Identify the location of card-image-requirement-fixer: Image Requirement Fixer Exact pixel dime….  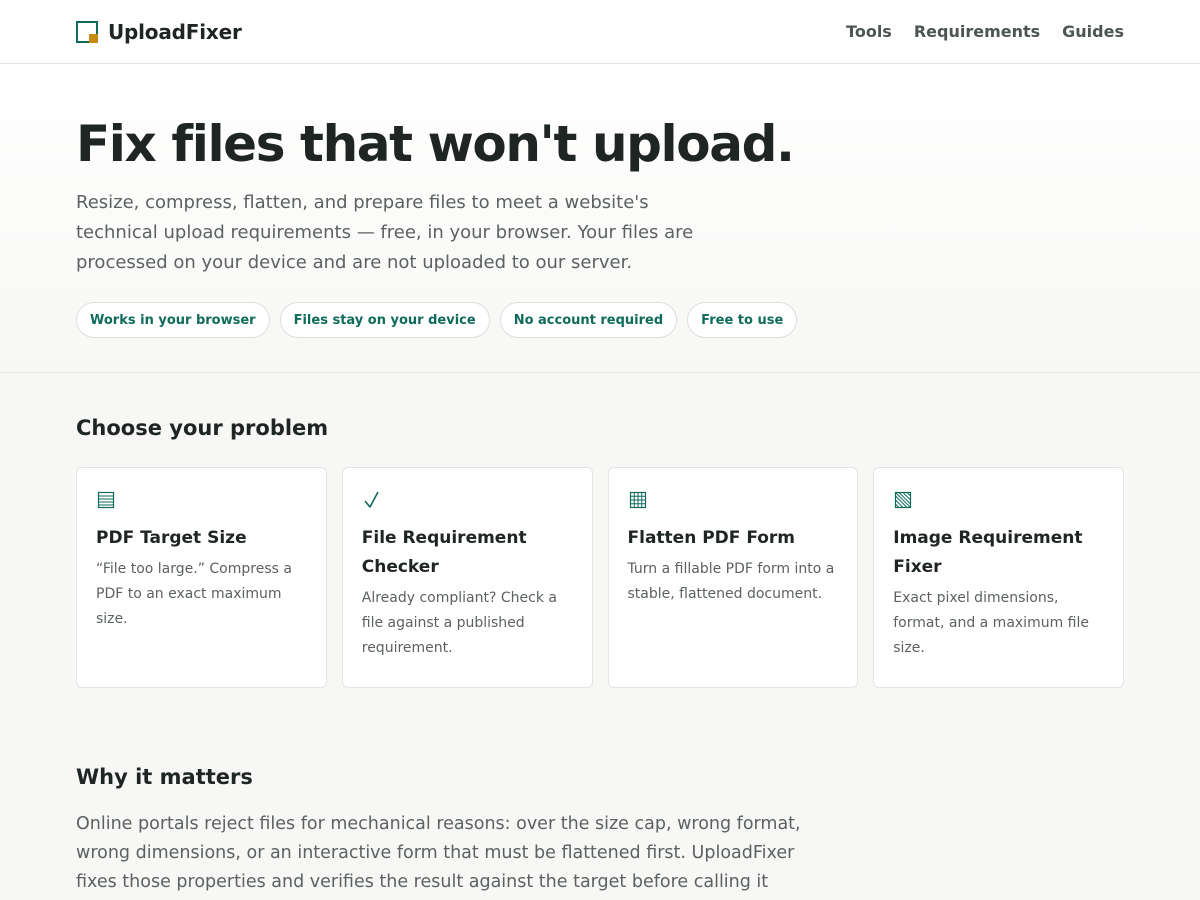
(998, 577).